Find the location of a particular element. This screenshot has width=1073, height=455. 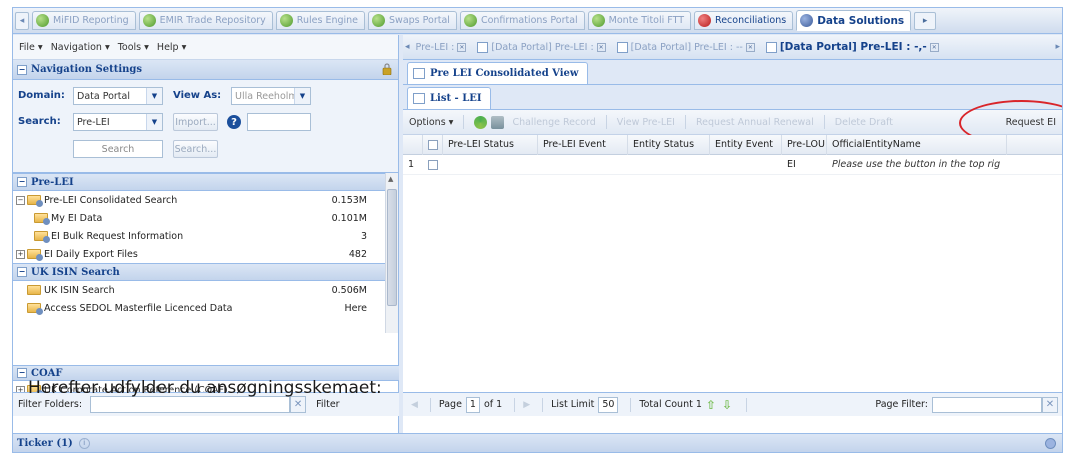

request-annual-renewal-button: Request Annual Renewal is located at coordinates (755, 122).